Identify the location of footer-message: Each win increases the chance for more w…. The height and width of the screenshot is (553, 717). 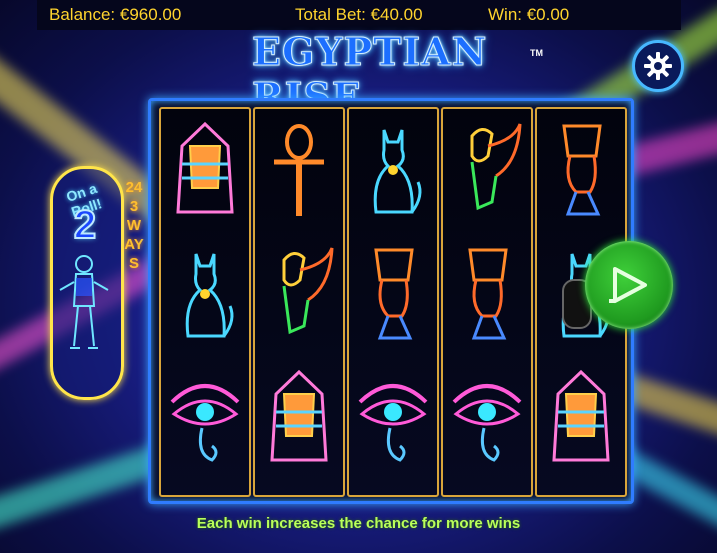
(358, 523).